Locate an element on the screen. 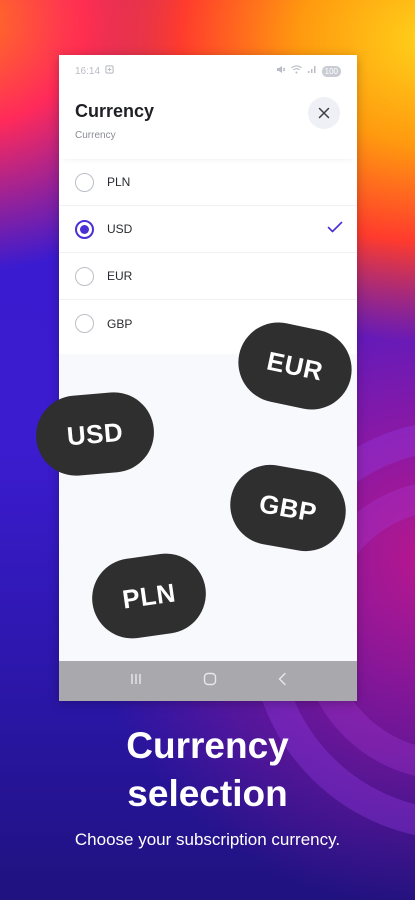 The height and width of the screenshot is (900, 415). promo-tagline: Choose your subscription currency. is located at coordinates (207, 839).